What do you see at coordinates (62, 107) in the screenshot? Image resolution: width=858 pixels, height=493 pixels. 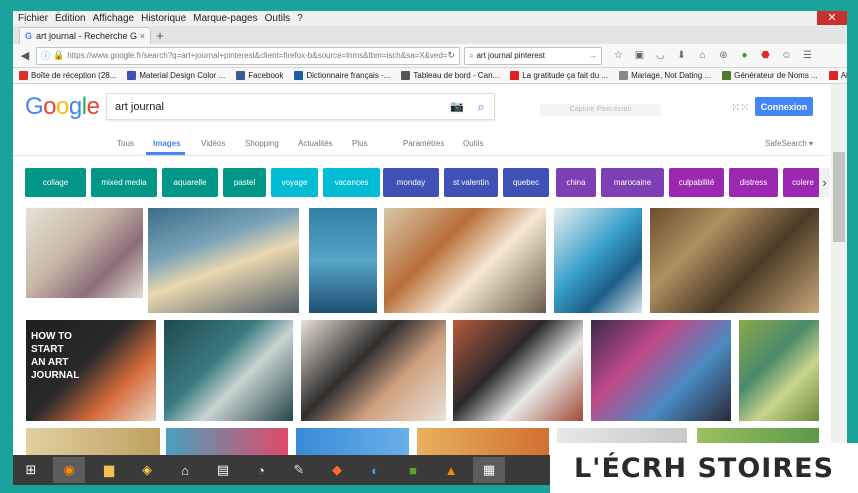 I see `google-logo: Google` at bounding box center [62, 107].